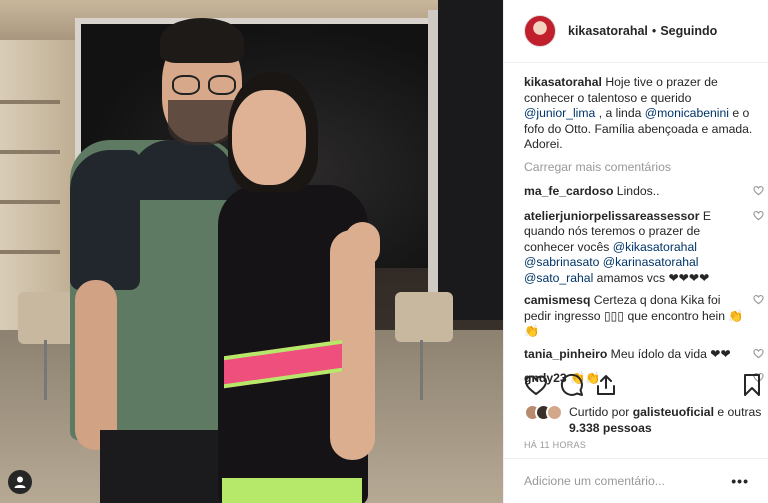 The image size is (768, 503). I want to click on action-bar, so click(642, 388).